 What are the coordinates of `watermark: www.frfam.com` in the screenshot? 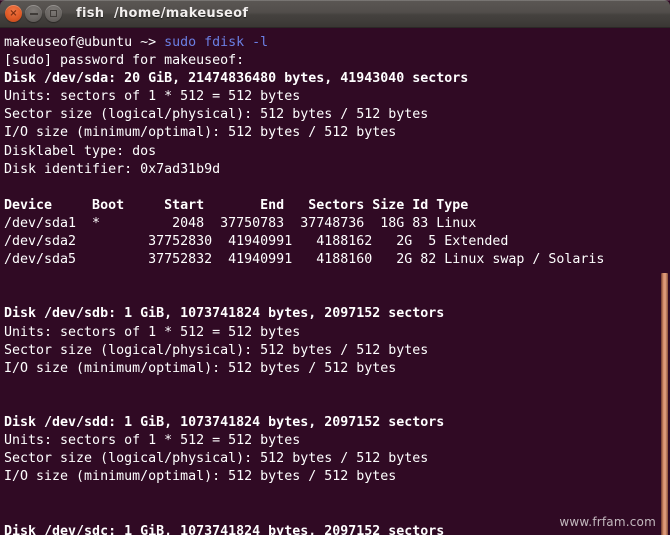 It's located at (607, 522).